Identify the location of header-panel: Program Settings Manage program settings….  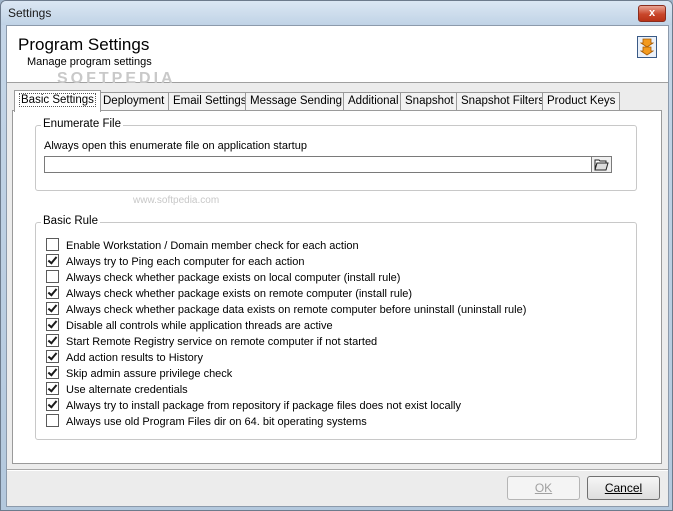
(337, 56).